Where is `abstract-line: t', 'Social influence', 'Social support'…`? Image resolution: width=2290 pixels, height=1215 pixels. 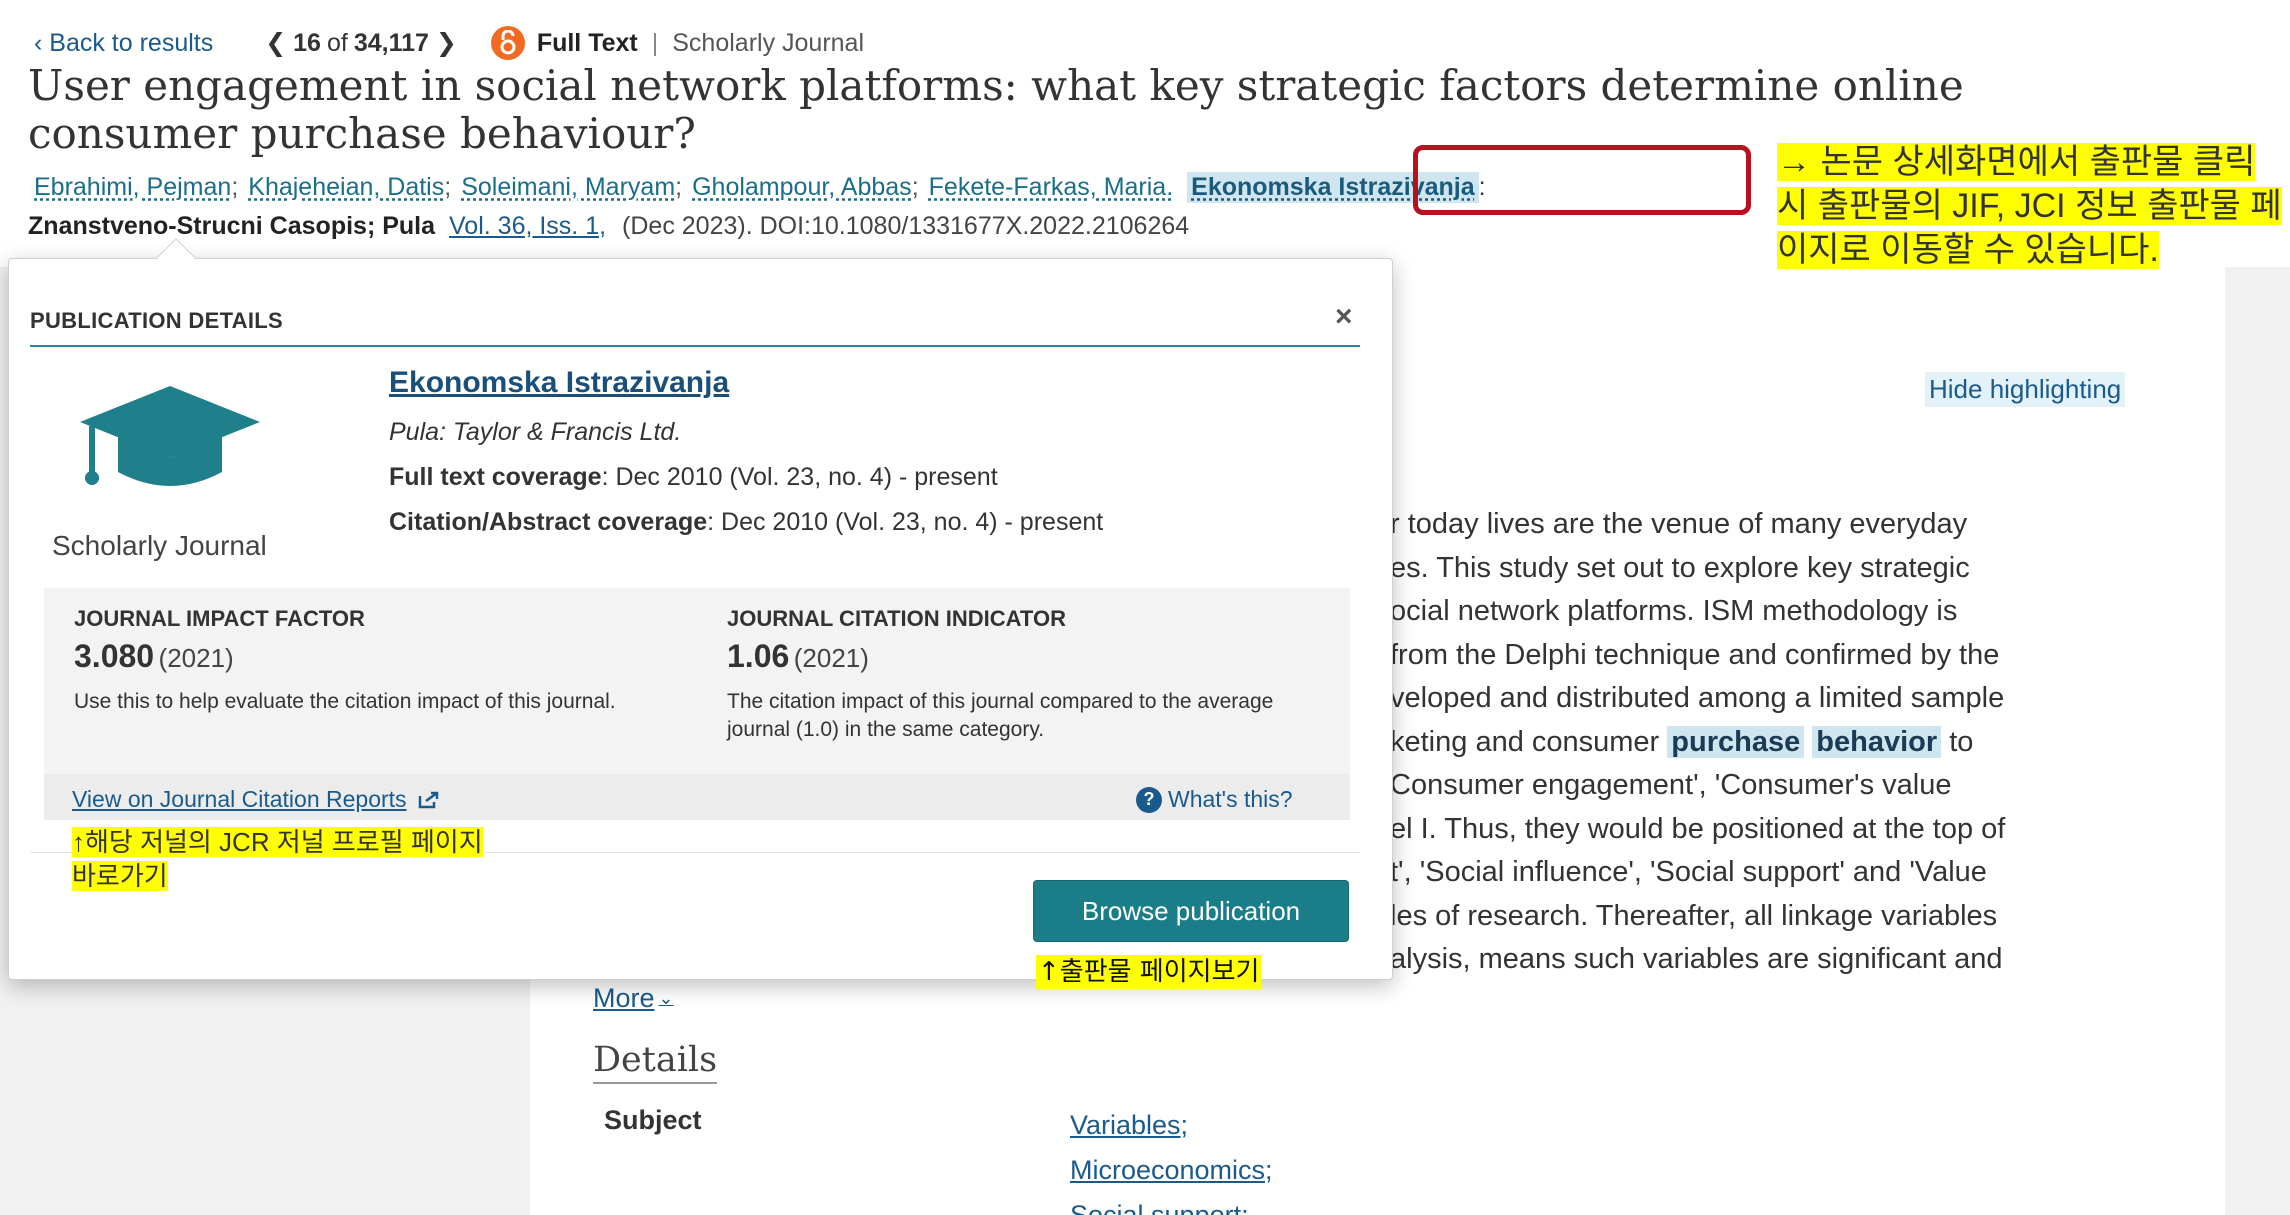 abstract-line: t', 'Social influence', 'Social support'… is located at coordinates (1688, 872).